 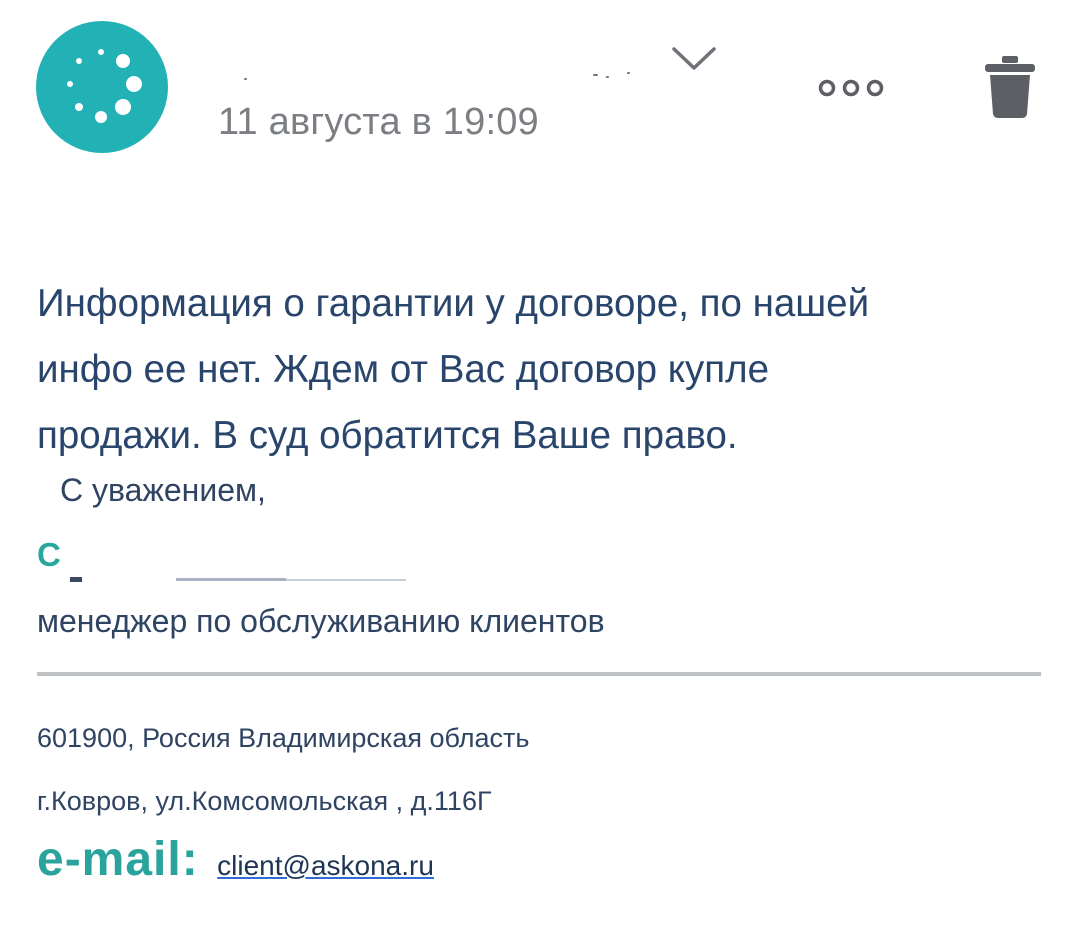 What do you see at coordinates (539, 674) in the screenshot?
I see `signature-divider` at bounding box center [539, 674].